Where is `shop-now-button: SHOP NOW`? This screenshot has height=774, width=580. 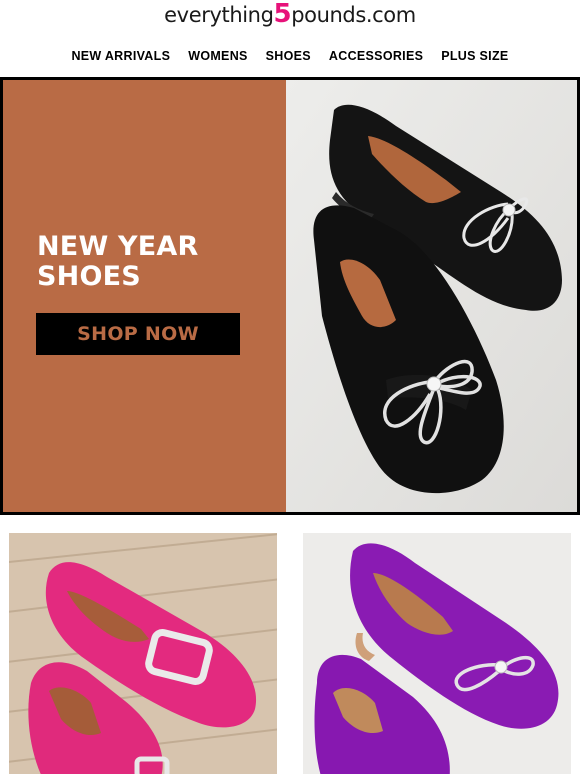 shop-now-button: SHOP NOW is located at coordinates (138, 334).